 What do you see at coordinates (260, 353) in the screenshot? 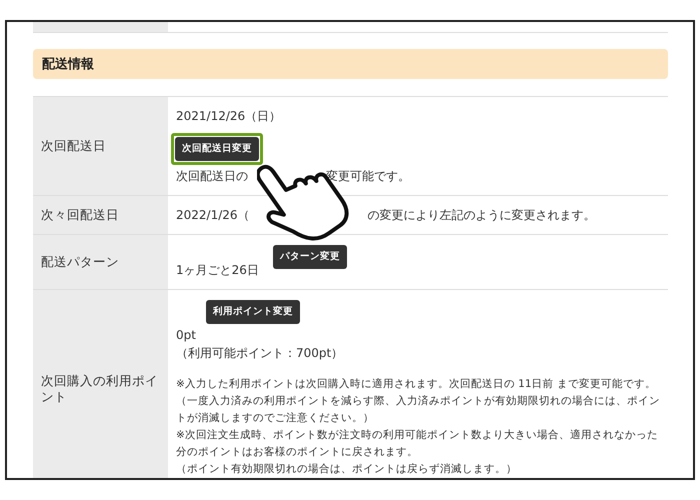
I see `available-points: （利用可能ポイント：700pt）` at bounding box center [260, 353].